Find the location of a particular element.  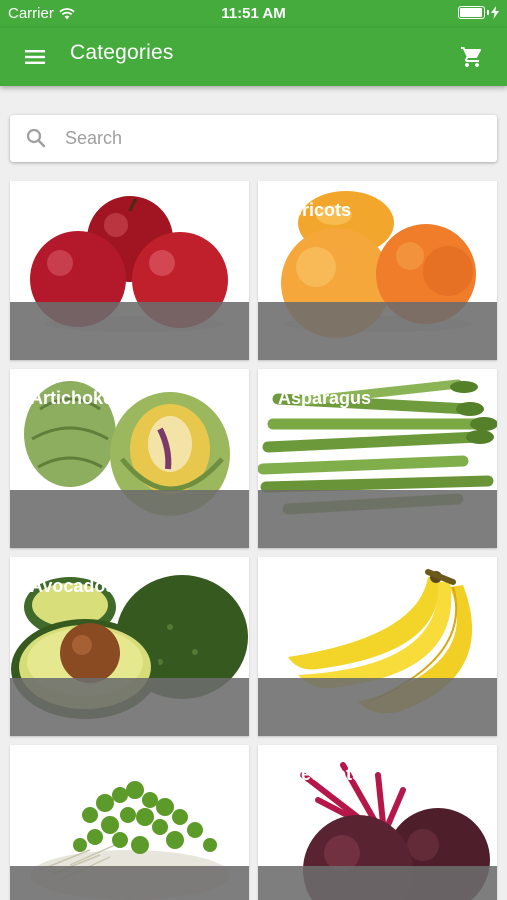

status-time: 11:51 AM is located at coordinates (253, 13).